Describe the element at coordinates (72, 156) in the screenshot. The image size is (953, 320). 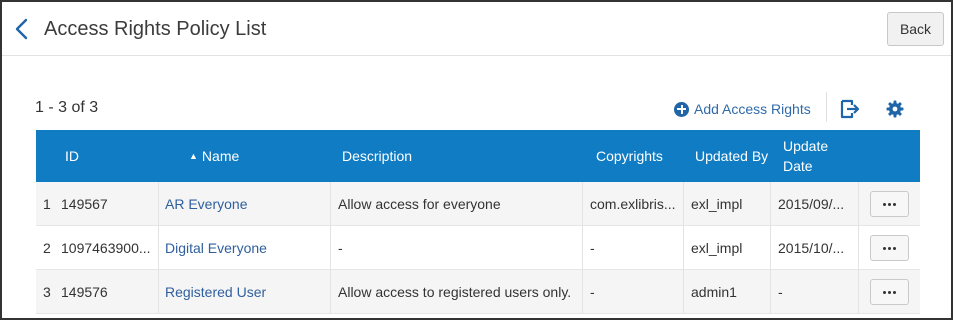
I see `column-header-id: ID` at that location.